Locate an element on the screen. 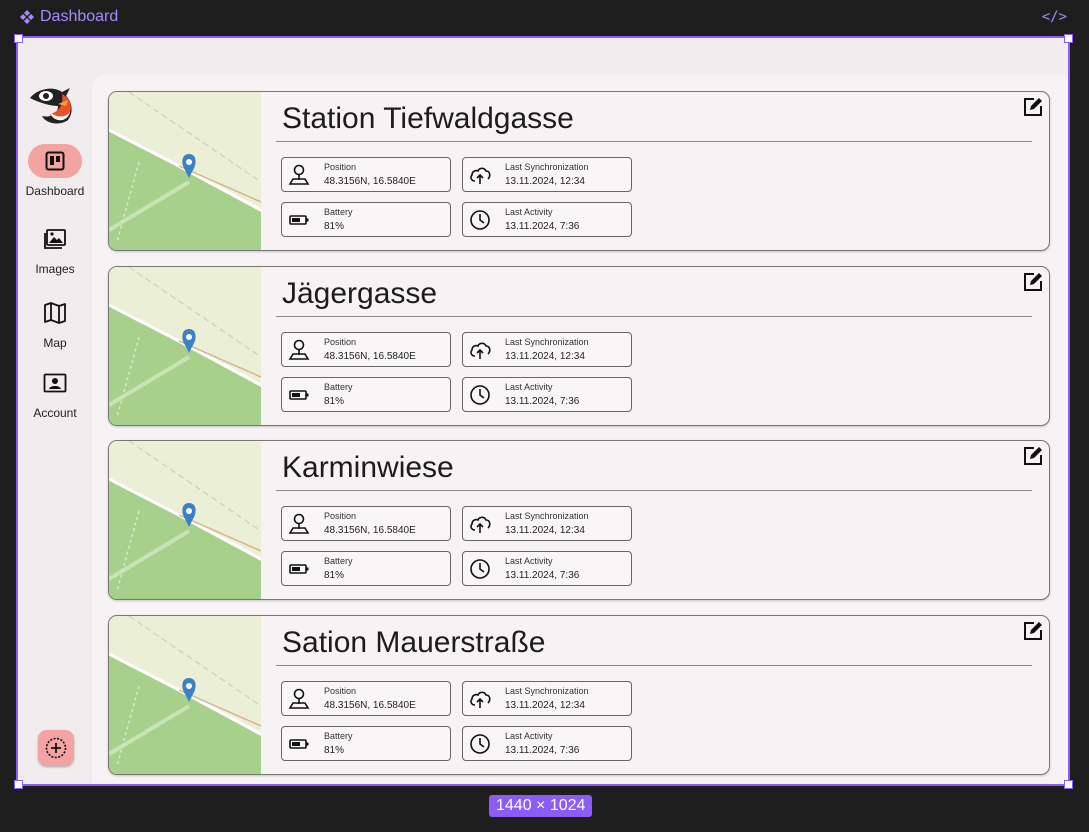 The width and height of the screenshot is (1089, 832). sidebar-item-label: Account is located at coordinates (55, 413).